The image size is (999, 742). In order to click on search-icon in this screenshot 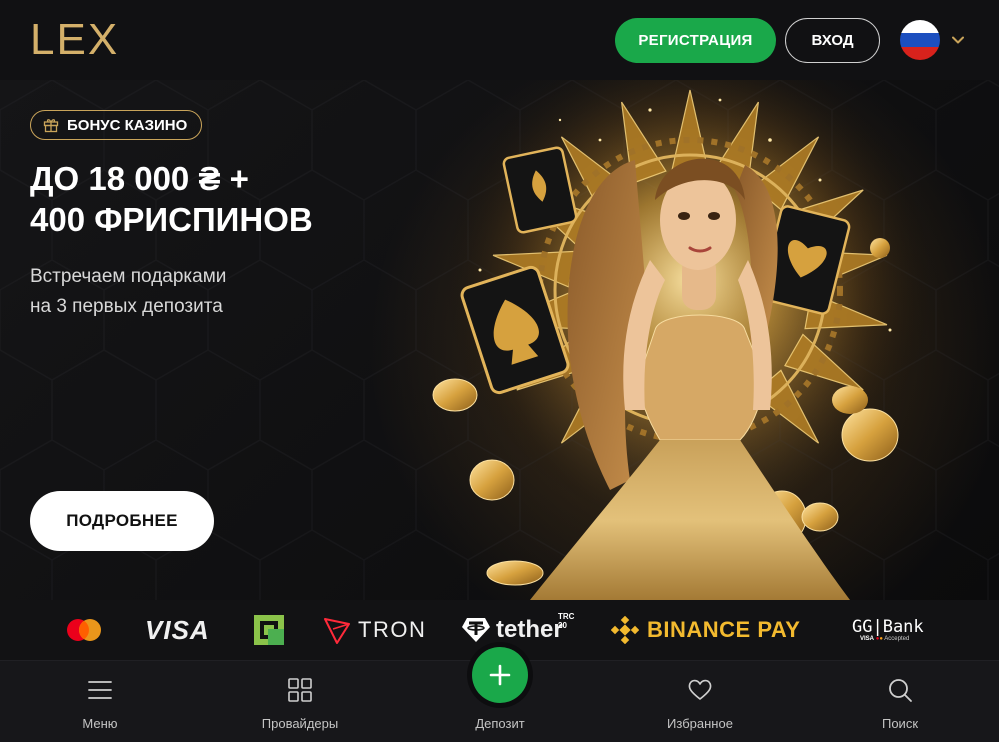, I will do `click(900, 690)`.